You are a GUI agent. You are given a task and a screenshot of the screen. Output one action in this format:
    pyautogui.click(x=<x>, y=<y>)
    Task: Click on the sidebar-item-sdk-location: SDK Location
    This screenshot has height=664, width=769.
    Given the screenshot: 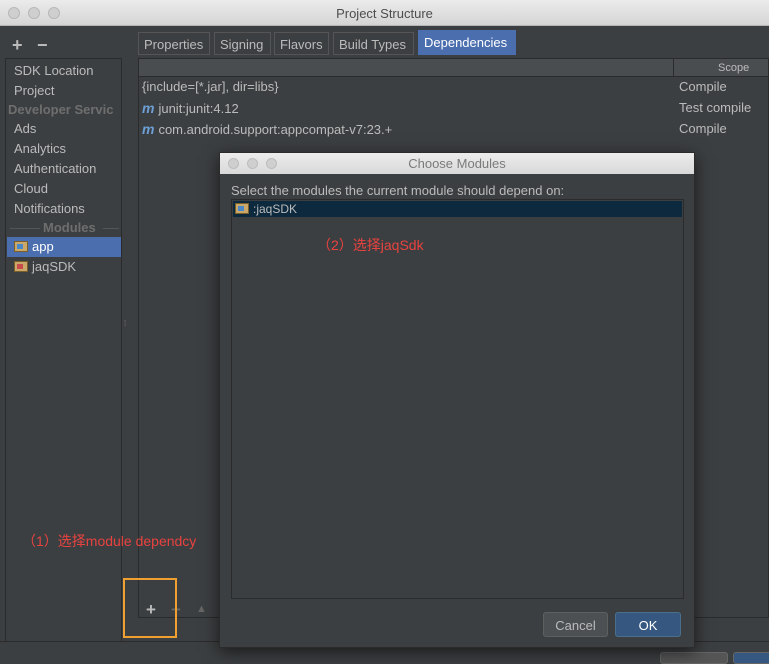 What is the action you would take?
    pyautogui.click(x=54, y=71)
    